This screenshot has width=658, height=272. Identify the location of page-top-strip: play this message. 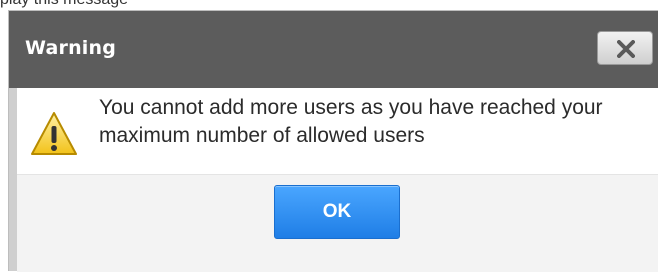
(329, 5).